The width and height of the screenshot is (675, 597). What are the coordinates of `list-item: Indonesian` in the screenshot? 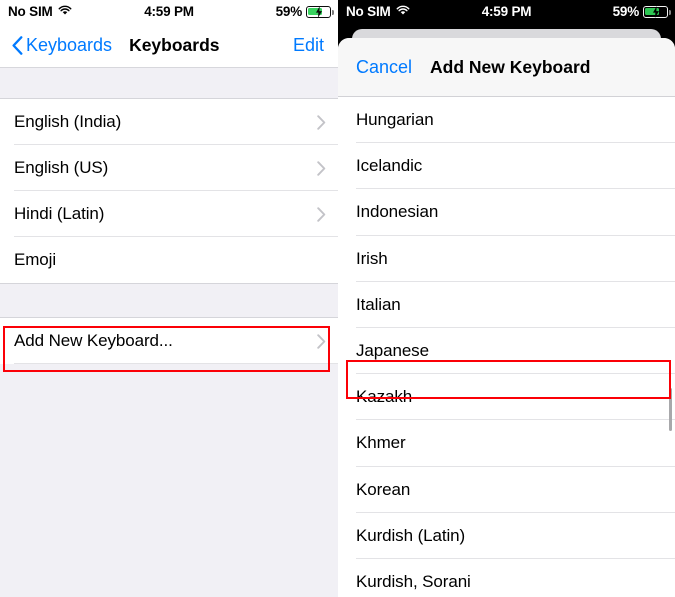 It's located at (506, 212).